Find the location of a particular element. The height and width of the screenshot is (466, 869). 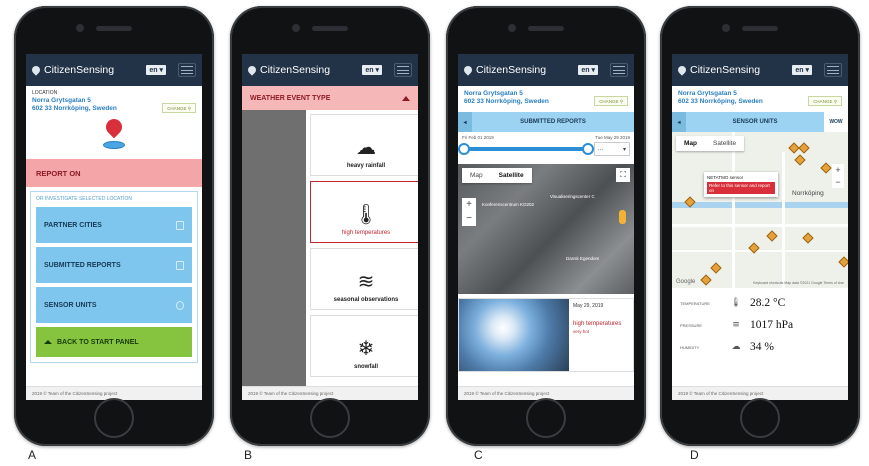

chevron-down-icon: ▾ is located at coordinates (624, 149).